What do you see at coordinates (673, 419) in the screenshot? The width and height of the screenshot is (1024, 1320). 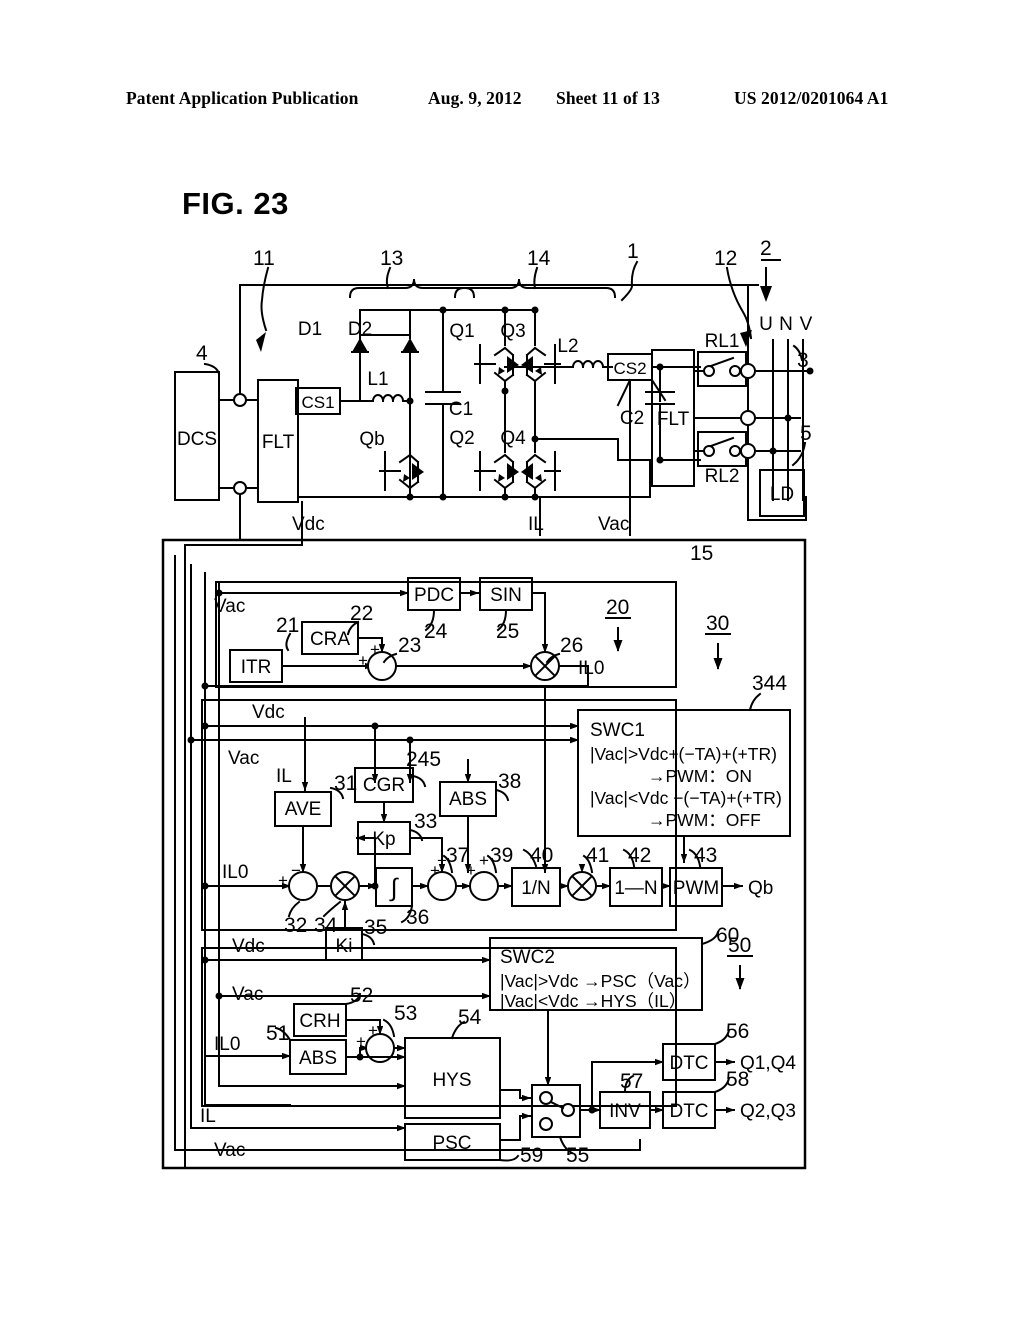 I see `label-flt-output: FLT` at bounding box center [673, 419].